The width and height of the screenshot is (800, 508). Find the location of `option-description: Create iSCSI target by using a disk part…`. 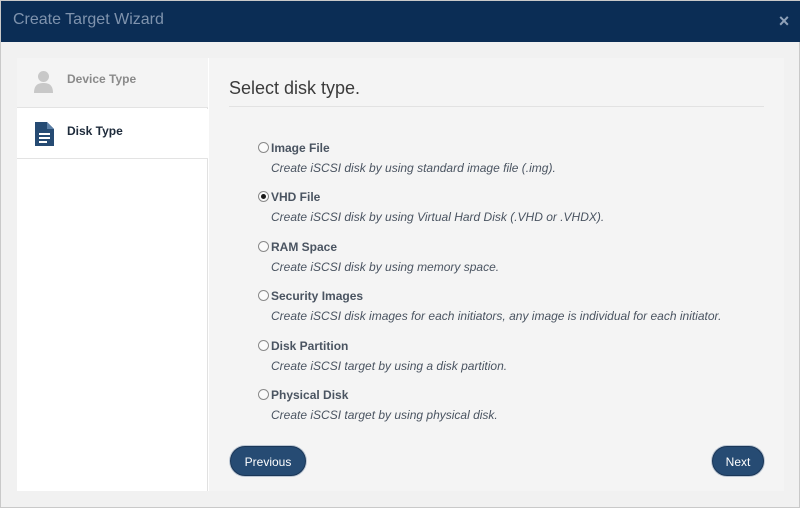

option-description: Create iSCSI target by using a disk part… is located at coordinates (389, 366).